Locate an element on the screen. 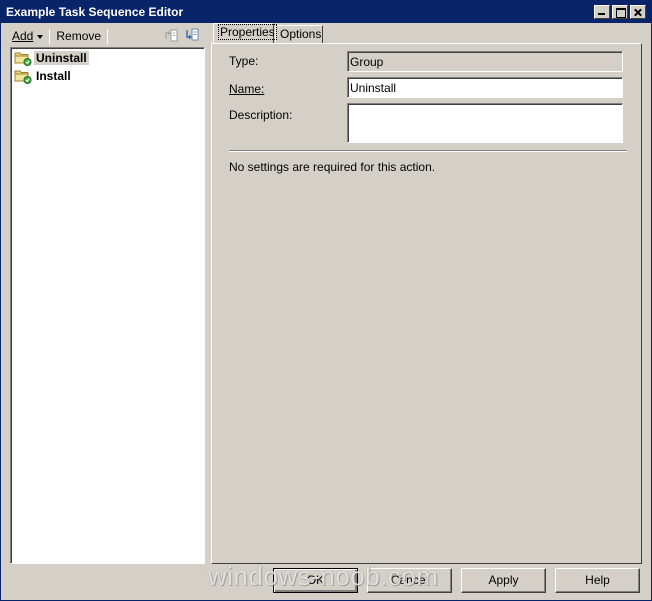 The height and width of the screenshot is (601, 652). tree-toolbar: Add Remove is located at coordinates (107, 36).